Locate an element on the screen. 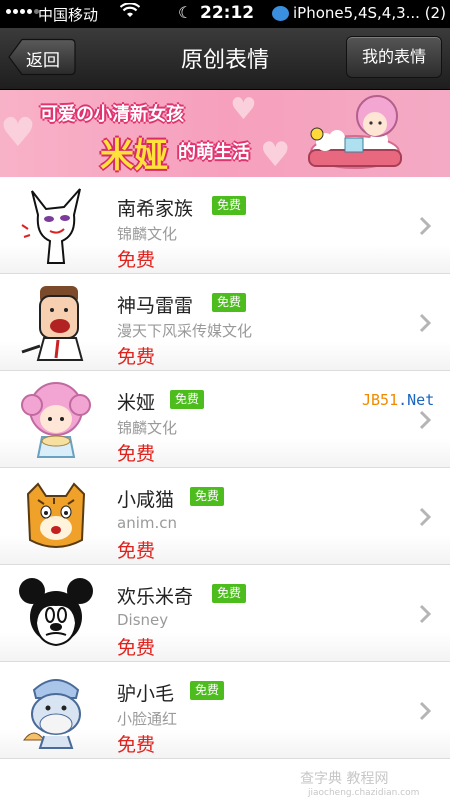 The height and width of the screenshot is (799, 450). bottom-watermark-main: 查字典 教程网 is located at coordinates (344, 779).